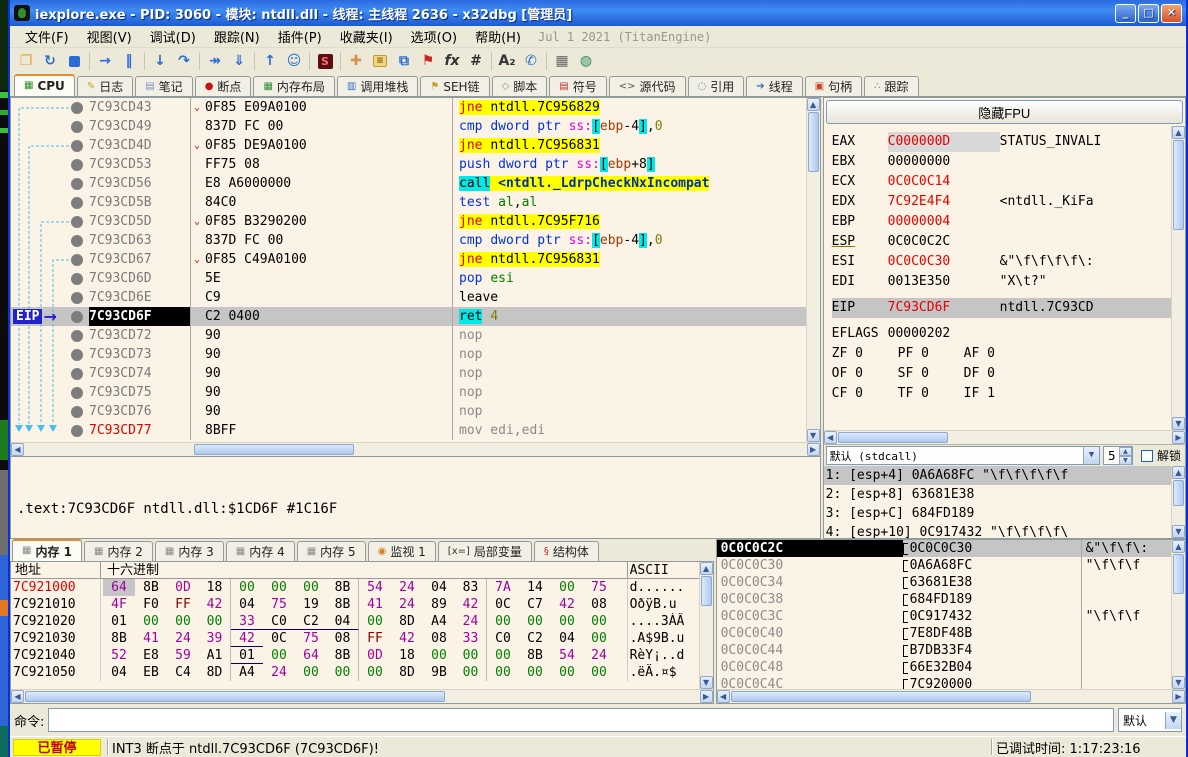  What do you see at coordinates (408, 278) in the screenshot?
I see `disasm-row: 7C93CD6D 5E pop esi` at bounding box center [408, 278].